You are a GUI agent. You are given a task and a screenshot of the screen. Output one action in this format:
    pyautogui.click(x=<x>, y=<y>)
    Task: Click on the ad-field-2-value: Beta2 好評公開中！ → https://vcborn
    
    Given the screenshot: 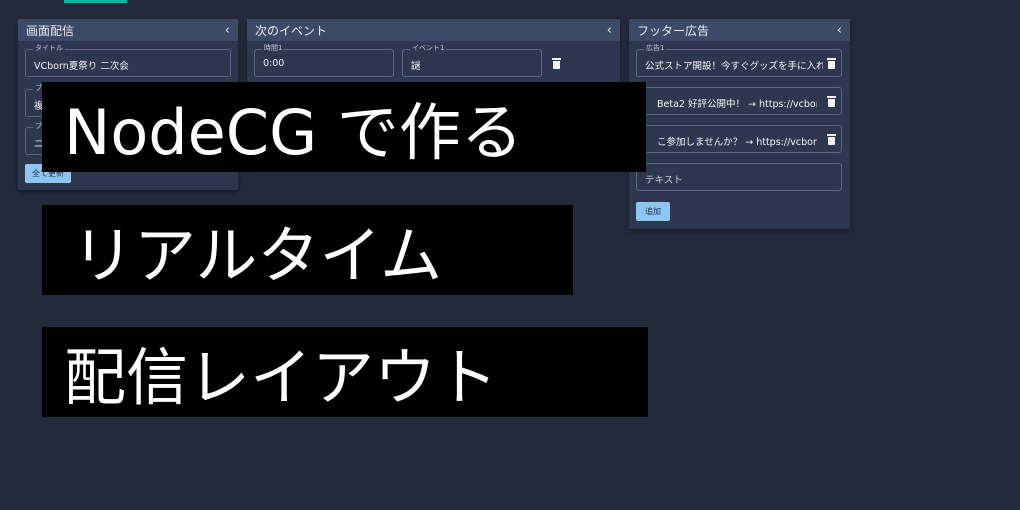 What is the action you would take?
    pyautogui.click(x=737, y=104)
    